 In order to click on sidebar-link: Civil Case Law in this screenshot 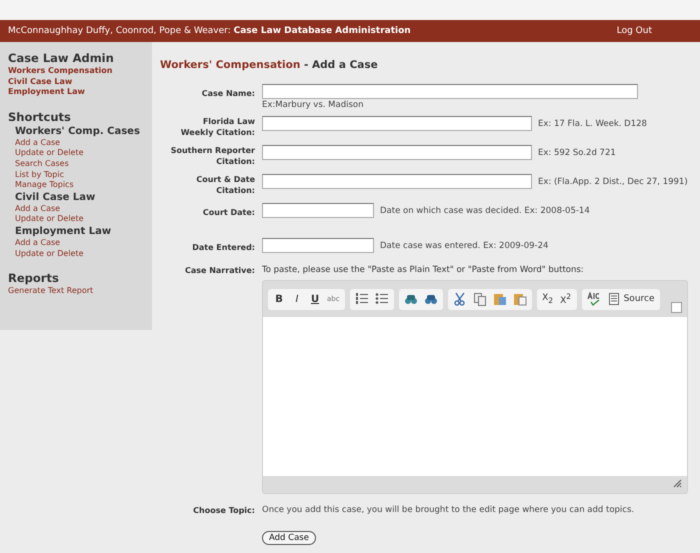, I will do `click(80, 82)`.